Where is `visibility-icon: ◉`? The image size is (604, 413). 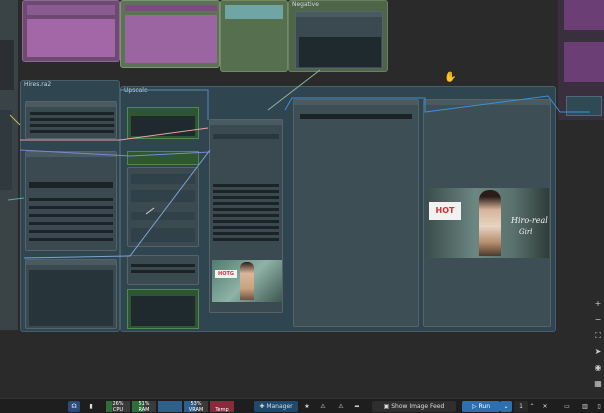
visibility-icon: ◉ is located at coordinates (598, 368).